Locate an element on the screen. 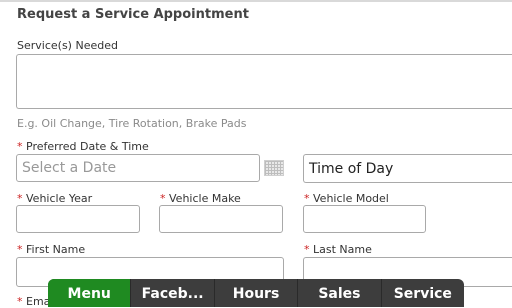 The width and height of the screenshot is (512, 308). tab-sales: Sales is located at coordinates (340, 293).